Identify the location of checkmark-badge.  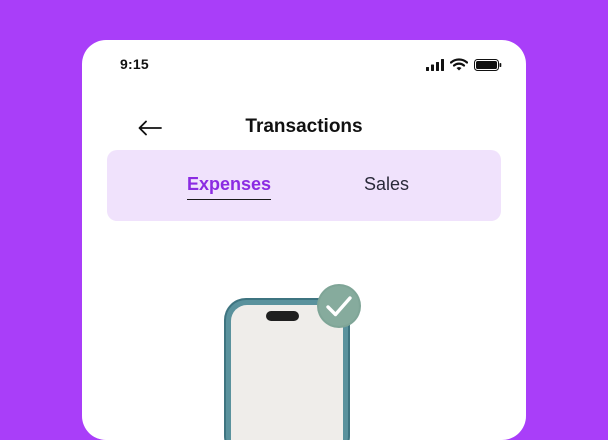
(339, 306).